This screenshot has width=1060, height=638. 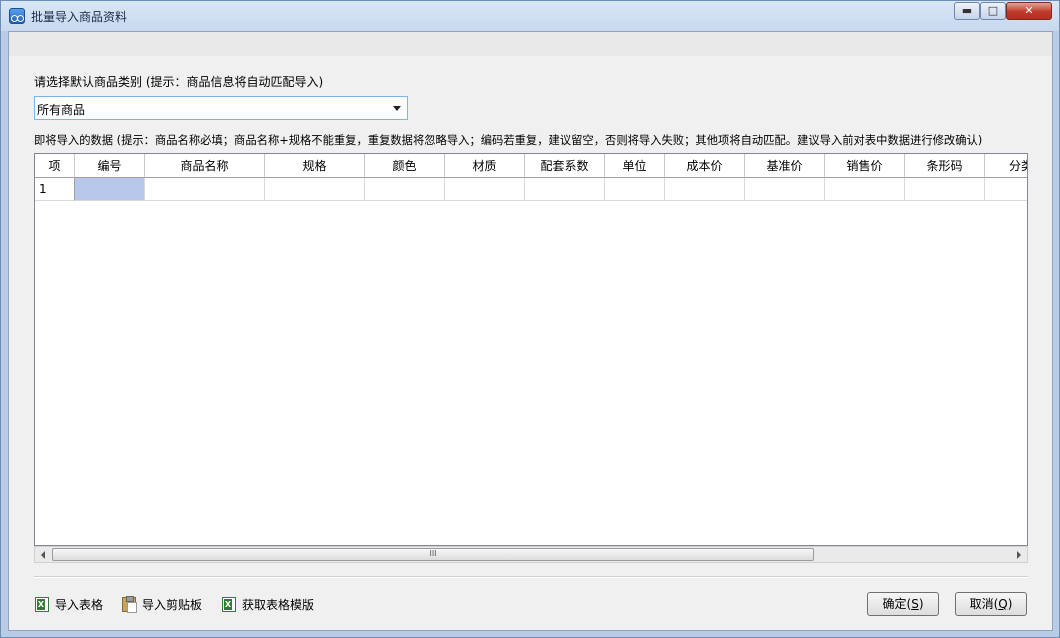 What do you see at coordinates (397, 108) in the screenshot?
I see `chevron-down-icon` at bounding box center [397, 108].